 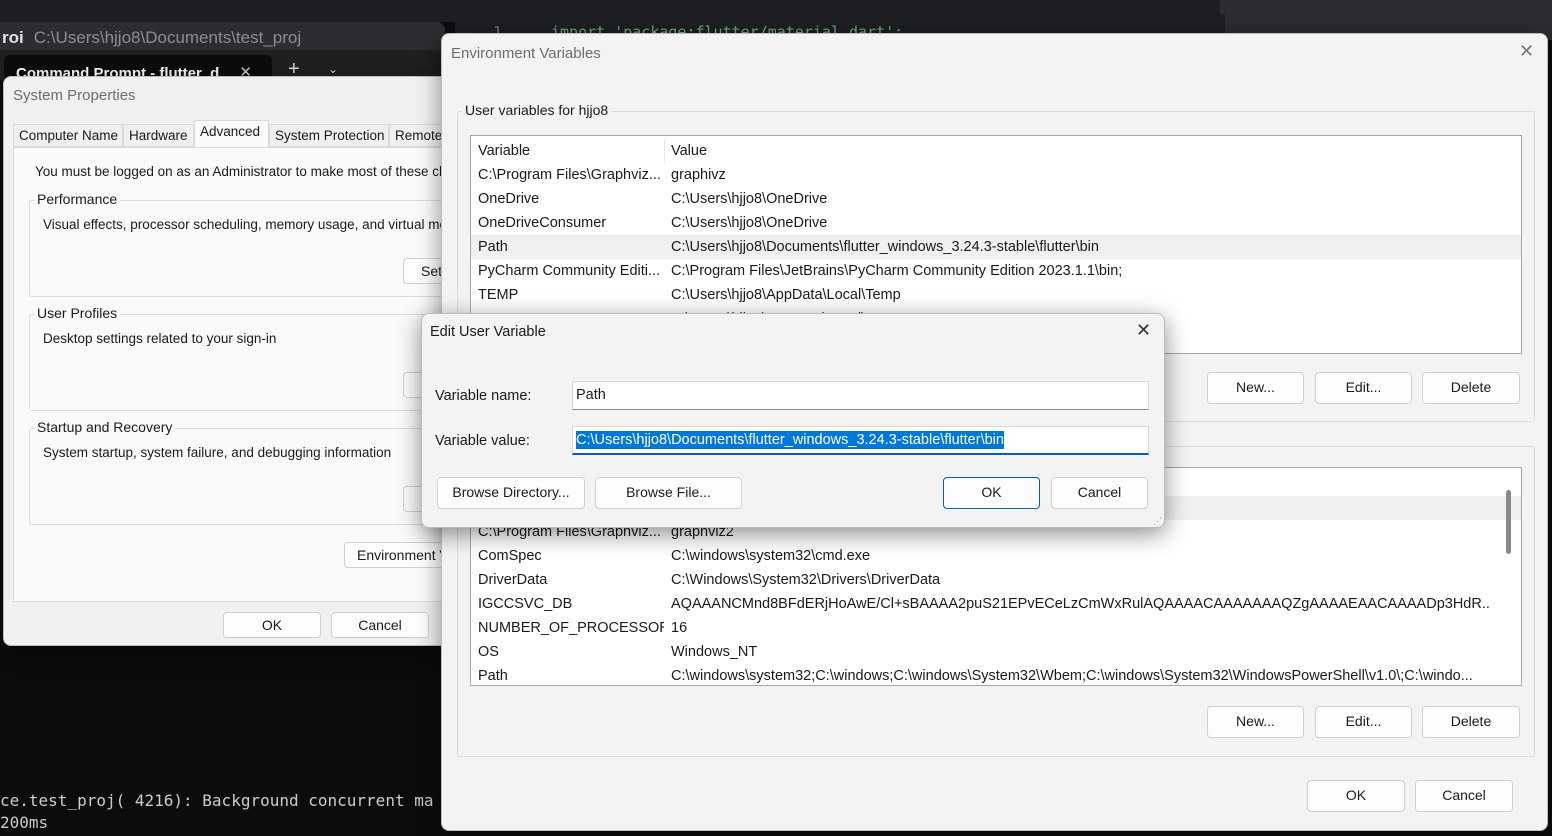 What do you see at coordinates (1471, 722) in the screenshot?
I see `system-delete-button: Delete` at bounding box center [1471, 722].